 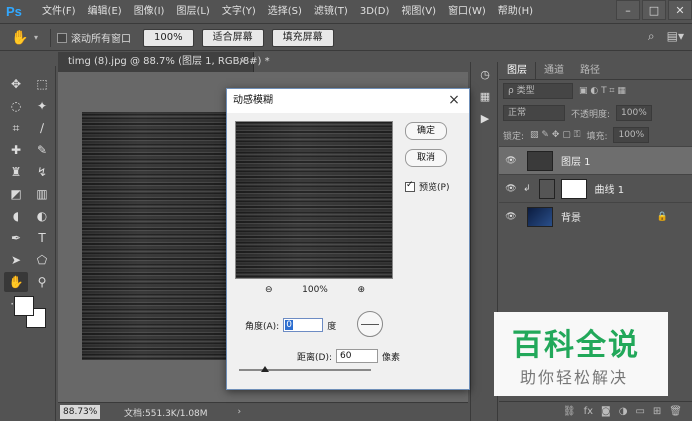 I want to click on layer-name: 背景, so click(x=571, y=218).